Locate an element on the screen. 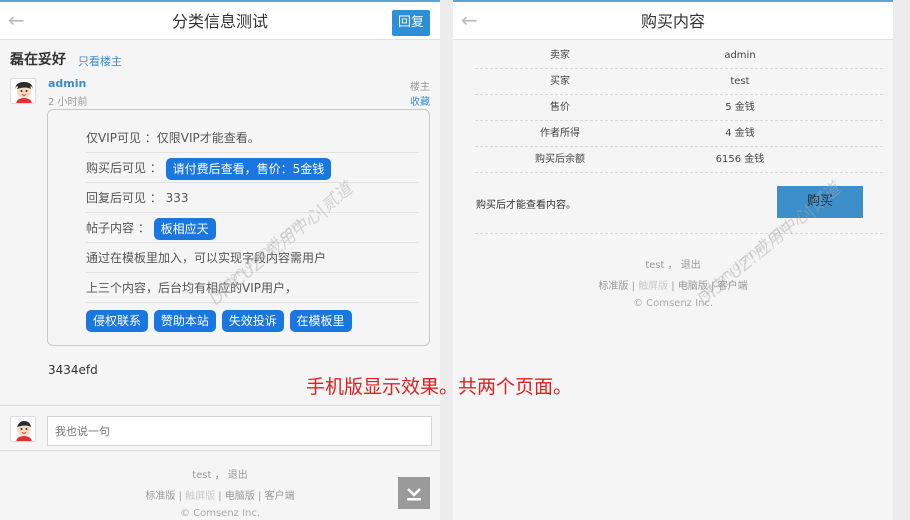  row-key: 作者所得 is located at coordinates (560, 133).